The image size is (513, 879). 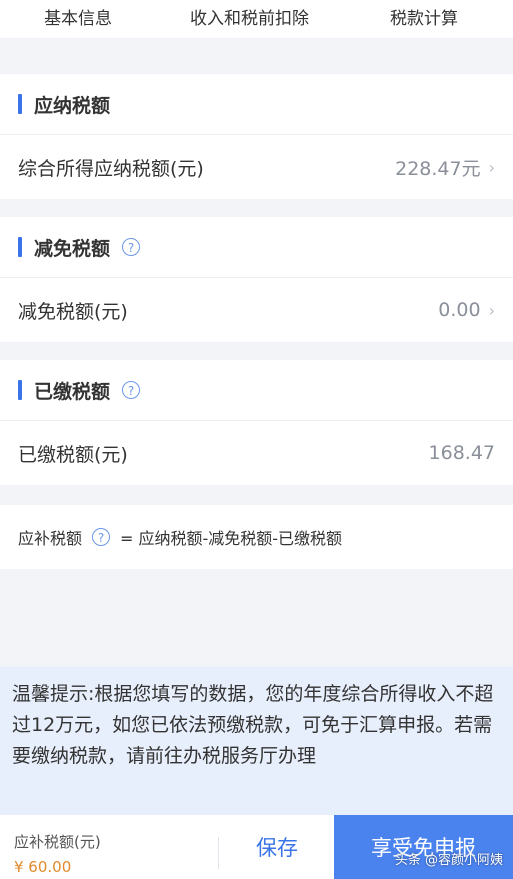 I want to click on tab-bar: 基本信息 收入和税前扣除 税款计算, so click(x=256, y=19).